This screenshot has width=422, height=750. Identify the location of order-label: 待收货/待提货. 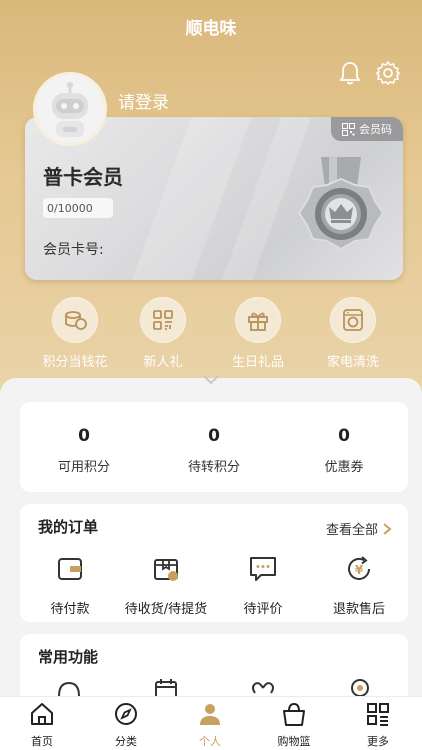
(166, 609).